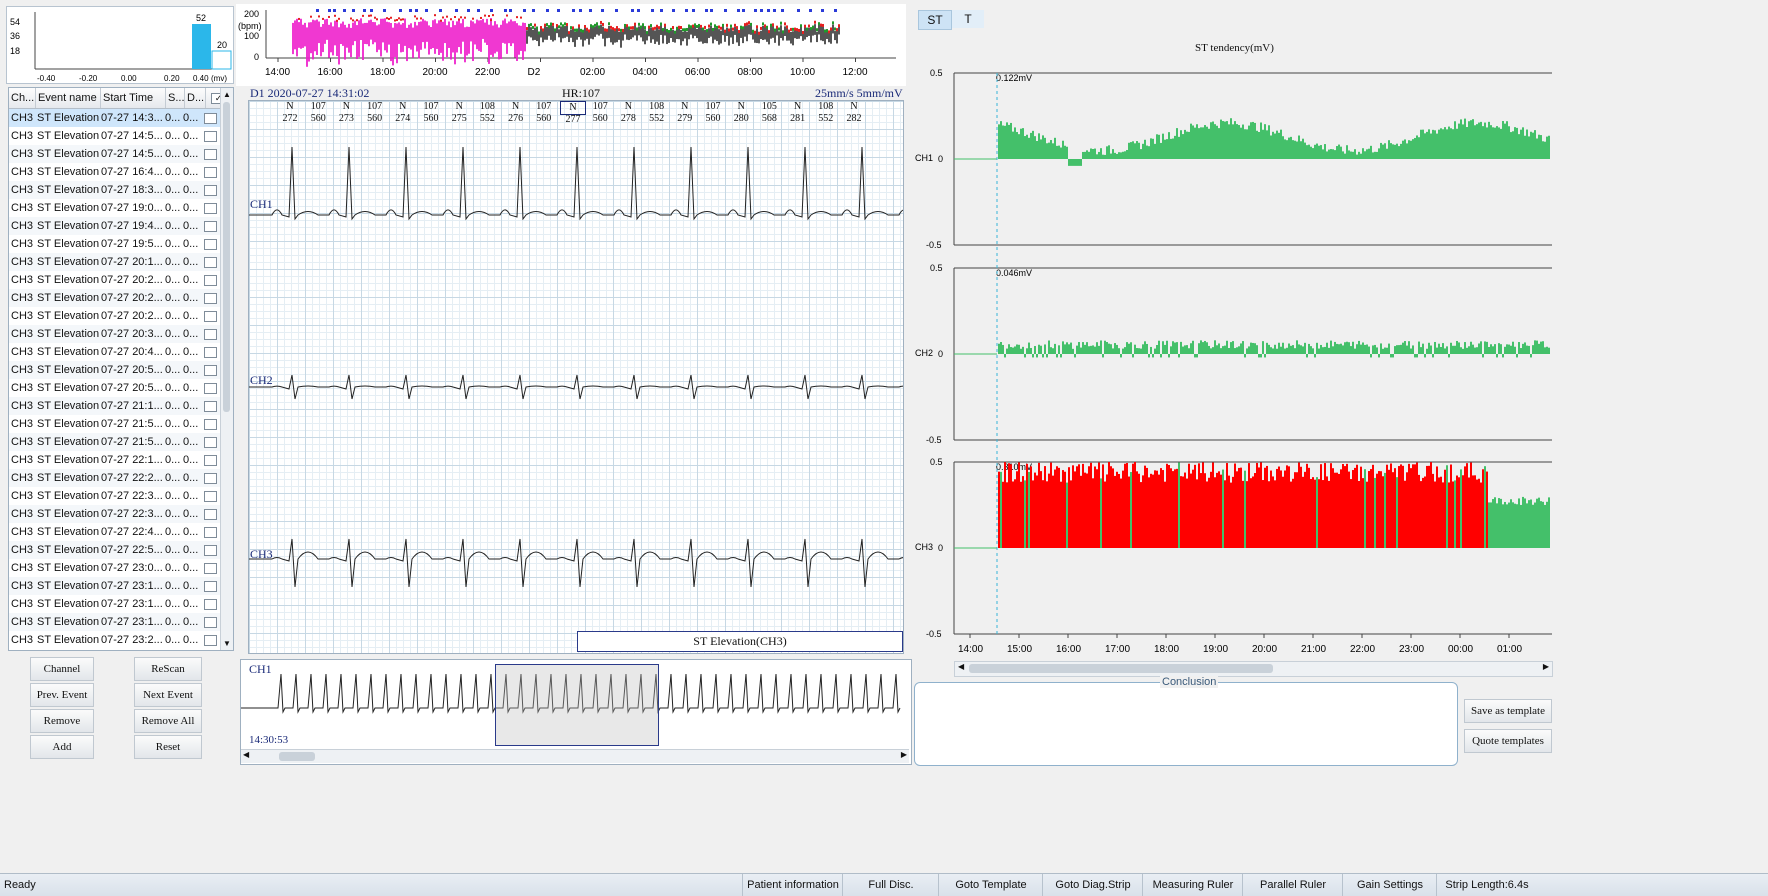 The image size is (1768, 896). Describe the element at coordinates (62, 721) in the screenshot. I see `remove-button: Remove` at that location.